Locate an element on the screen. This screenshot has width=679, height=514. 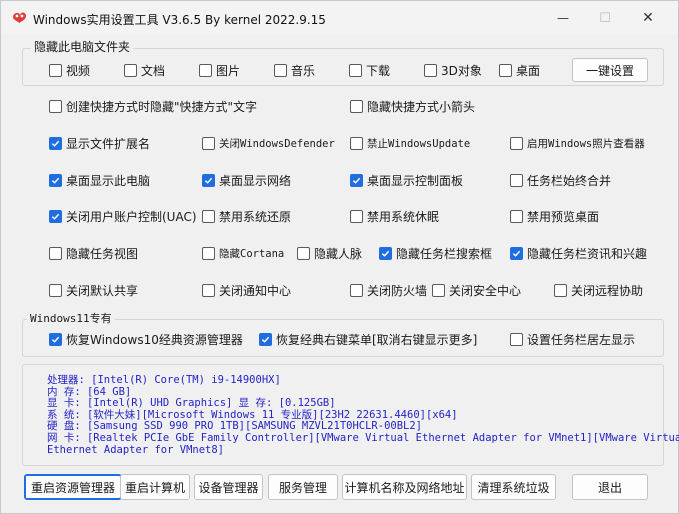
option-checkbox-24: 关闭远程协助 is located at coordinates (598, 290).